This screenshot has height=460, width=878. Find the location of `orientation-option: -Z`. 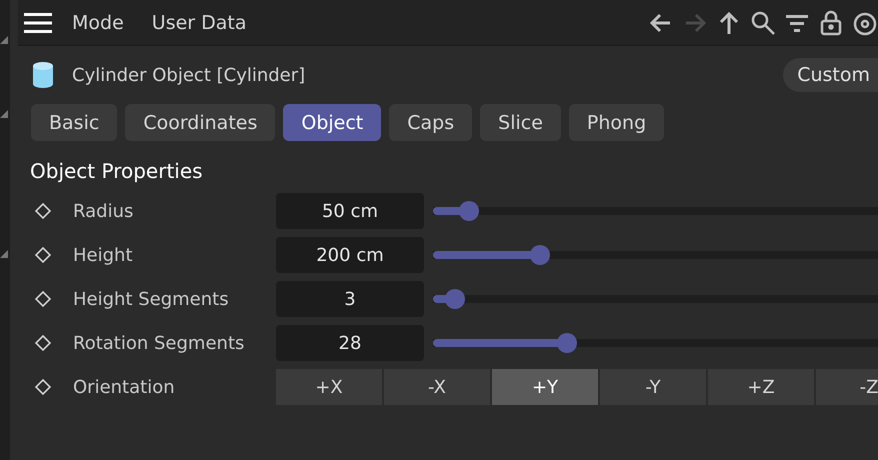

orientation-option: -Z is located at coordinates (847, 387).